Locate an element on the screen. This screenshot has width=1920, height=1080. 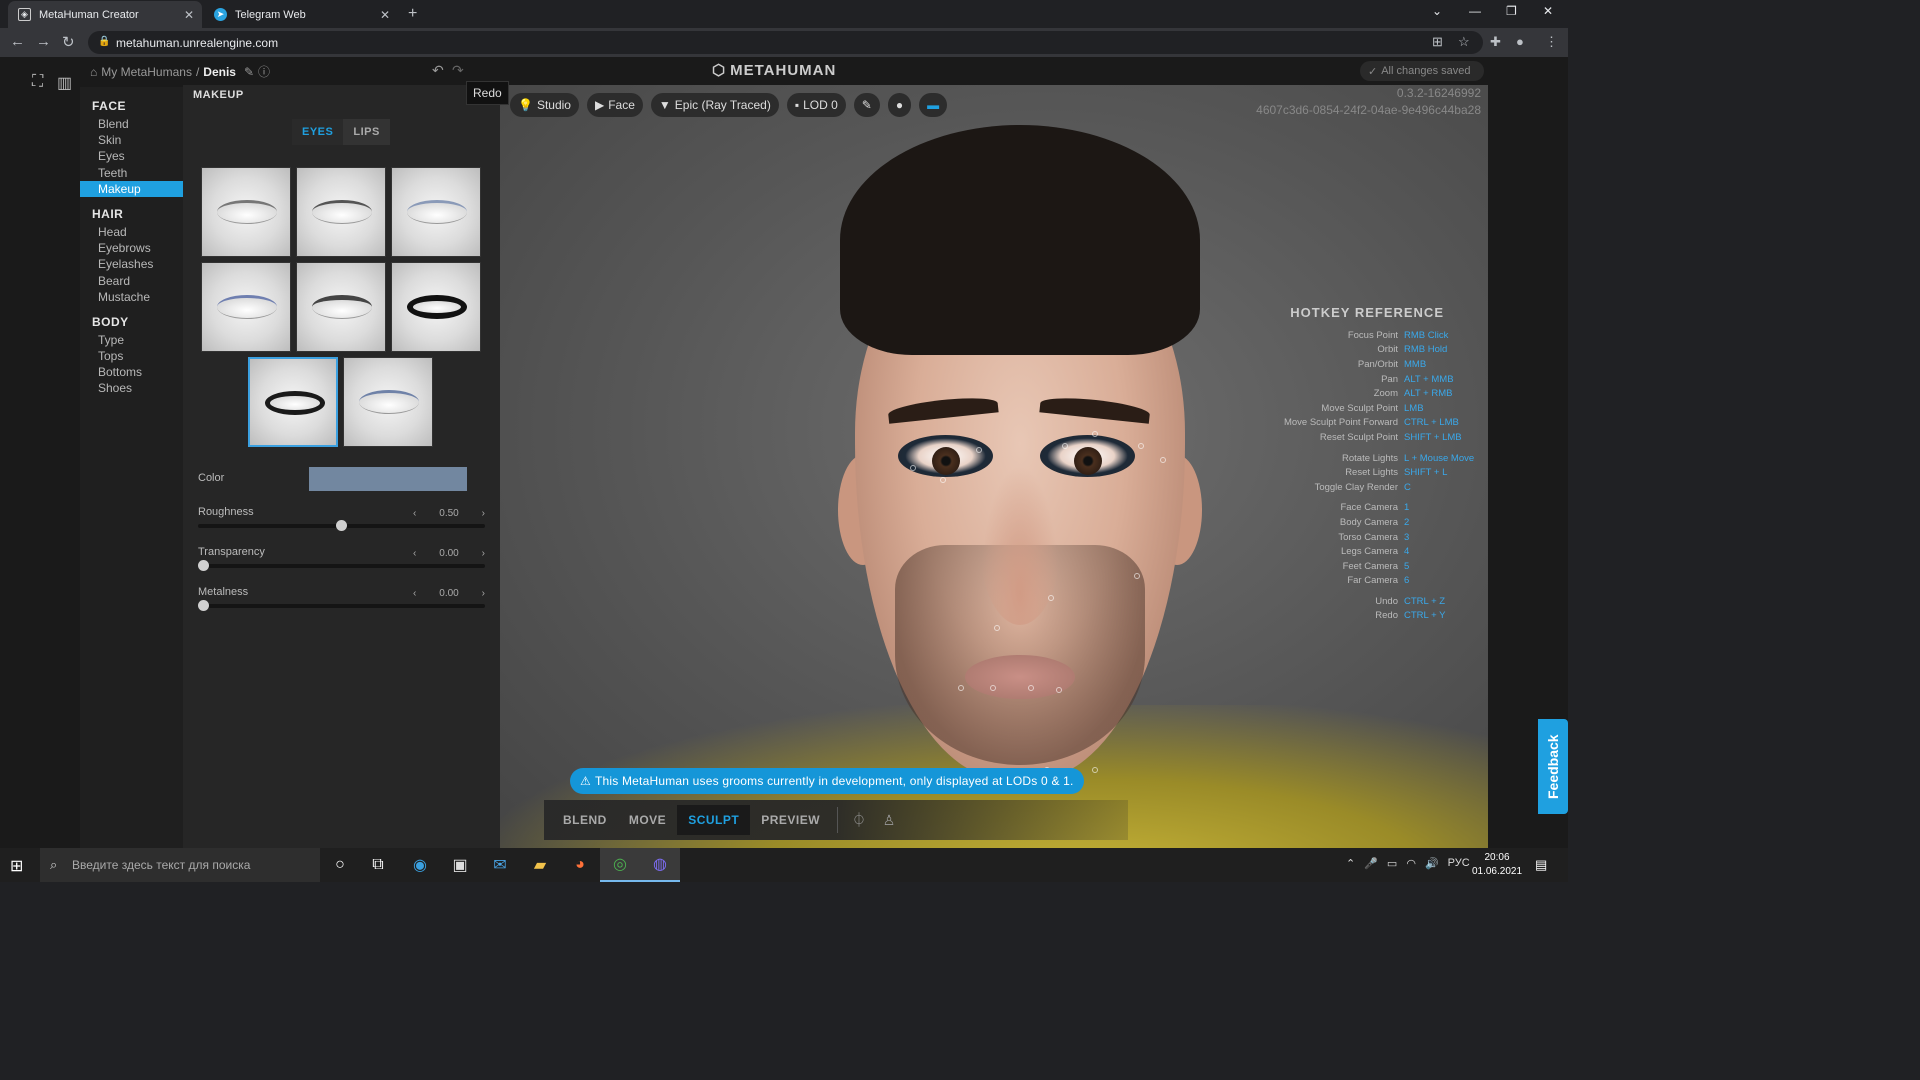
help-icon: ⓘ is located at coordinates (264, 71).